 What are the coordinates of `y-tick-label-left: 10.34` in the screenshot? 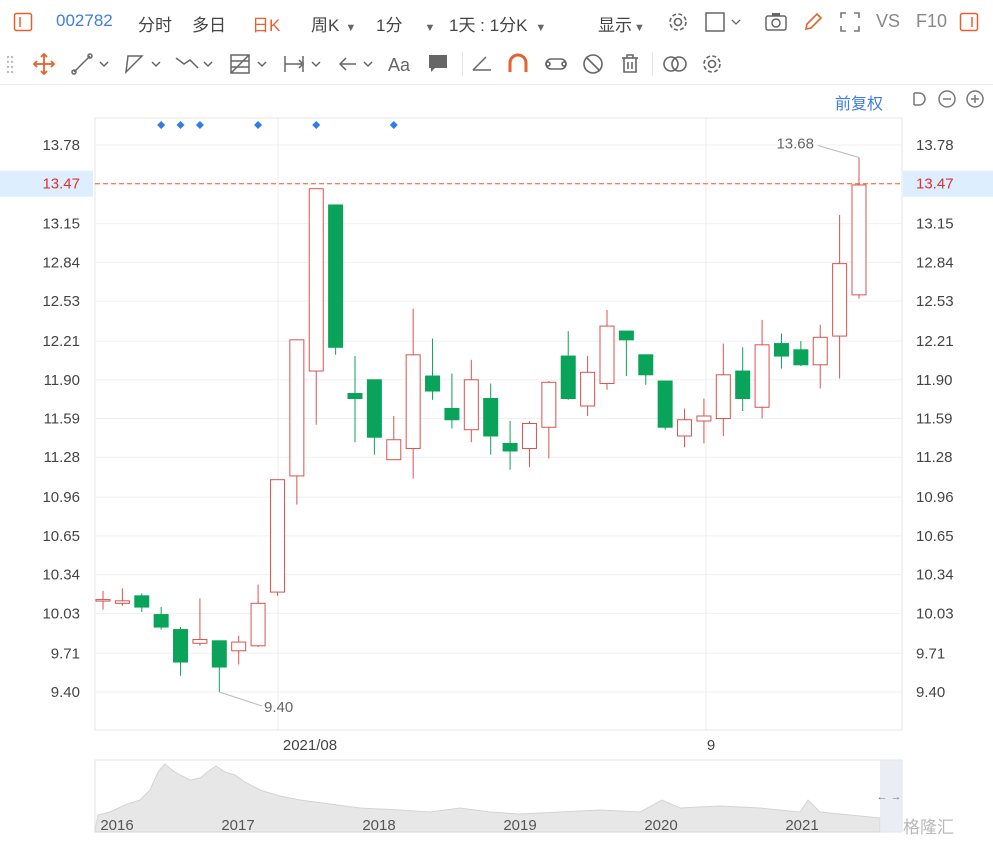 It's located at (61, 575).